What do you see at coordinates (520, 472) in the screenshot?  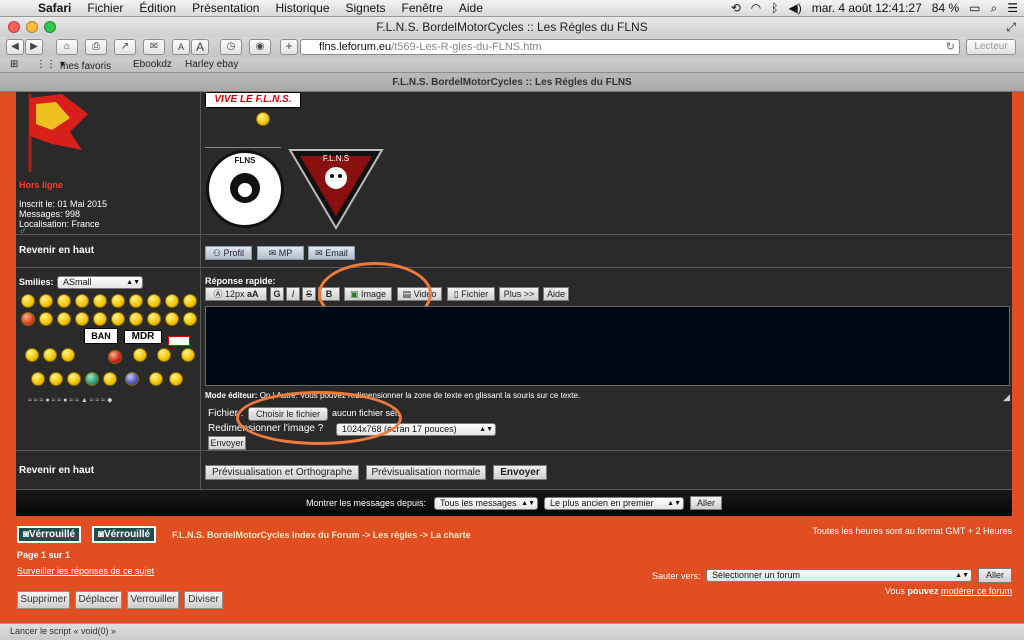 I see `send-button: Envoyer` at bounding box center [520, 472].